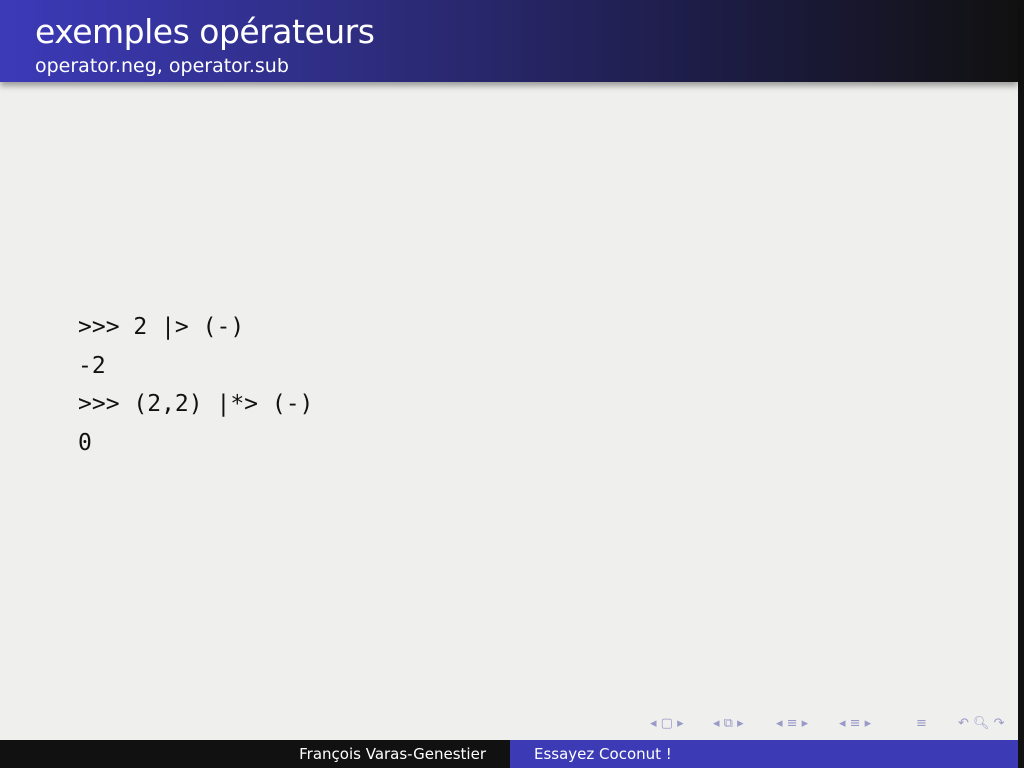  What do you see at coordinates (195, 385) in the screenshot?
I see `code-block: >>> 2 |> (-) -2 >>> (2,2) |*> (-) 0` at bounding box center [195, 385].